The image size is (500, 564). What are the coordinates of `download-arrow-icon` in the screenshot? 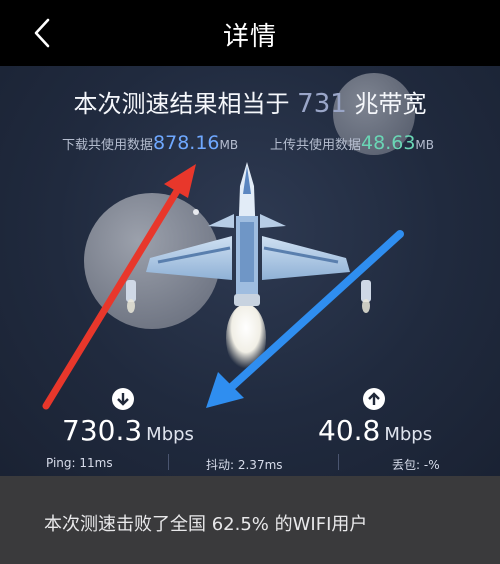 It's located at (123, 399).